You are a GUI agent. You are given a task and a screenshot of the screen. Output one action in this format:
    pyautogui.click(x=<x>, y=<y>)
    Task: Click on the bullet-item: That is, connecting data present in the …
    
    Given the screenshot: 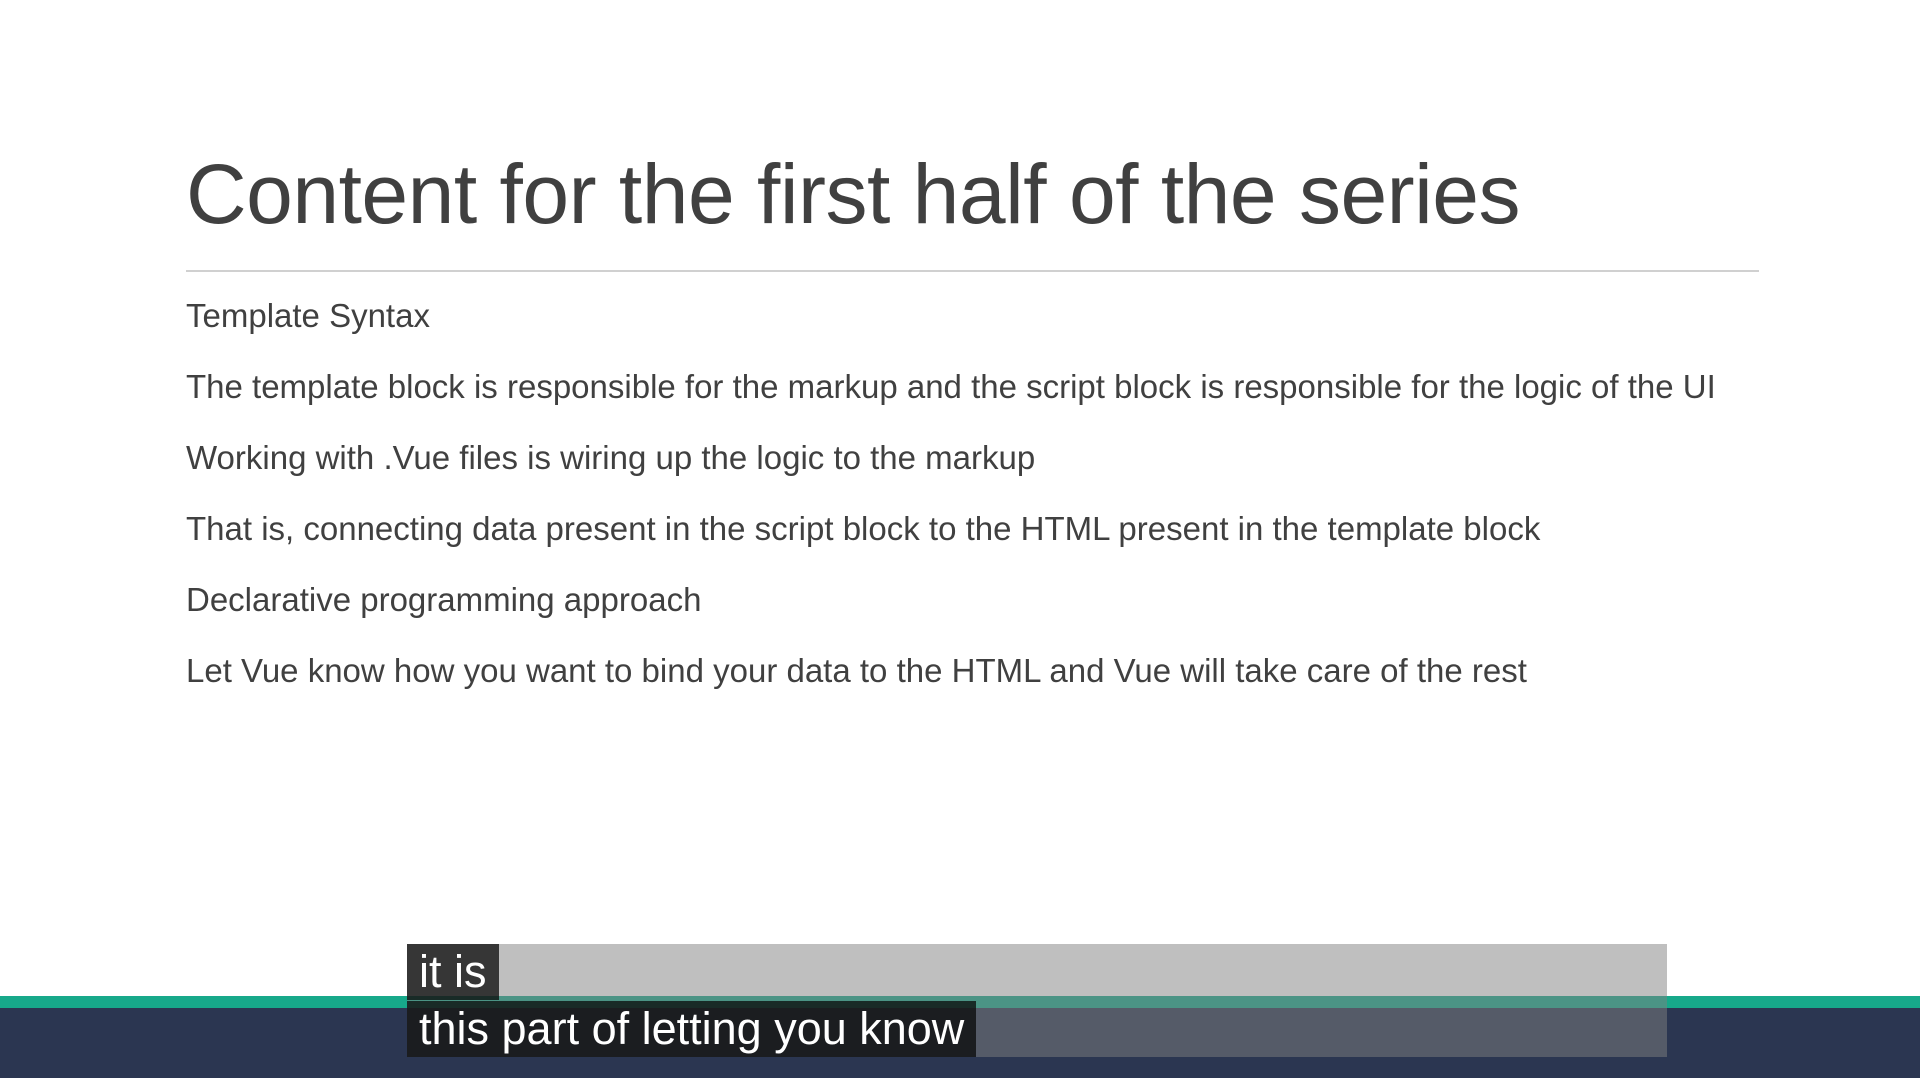 What is the action you would take?
    pyautogui.click(x=863, y=528)
    